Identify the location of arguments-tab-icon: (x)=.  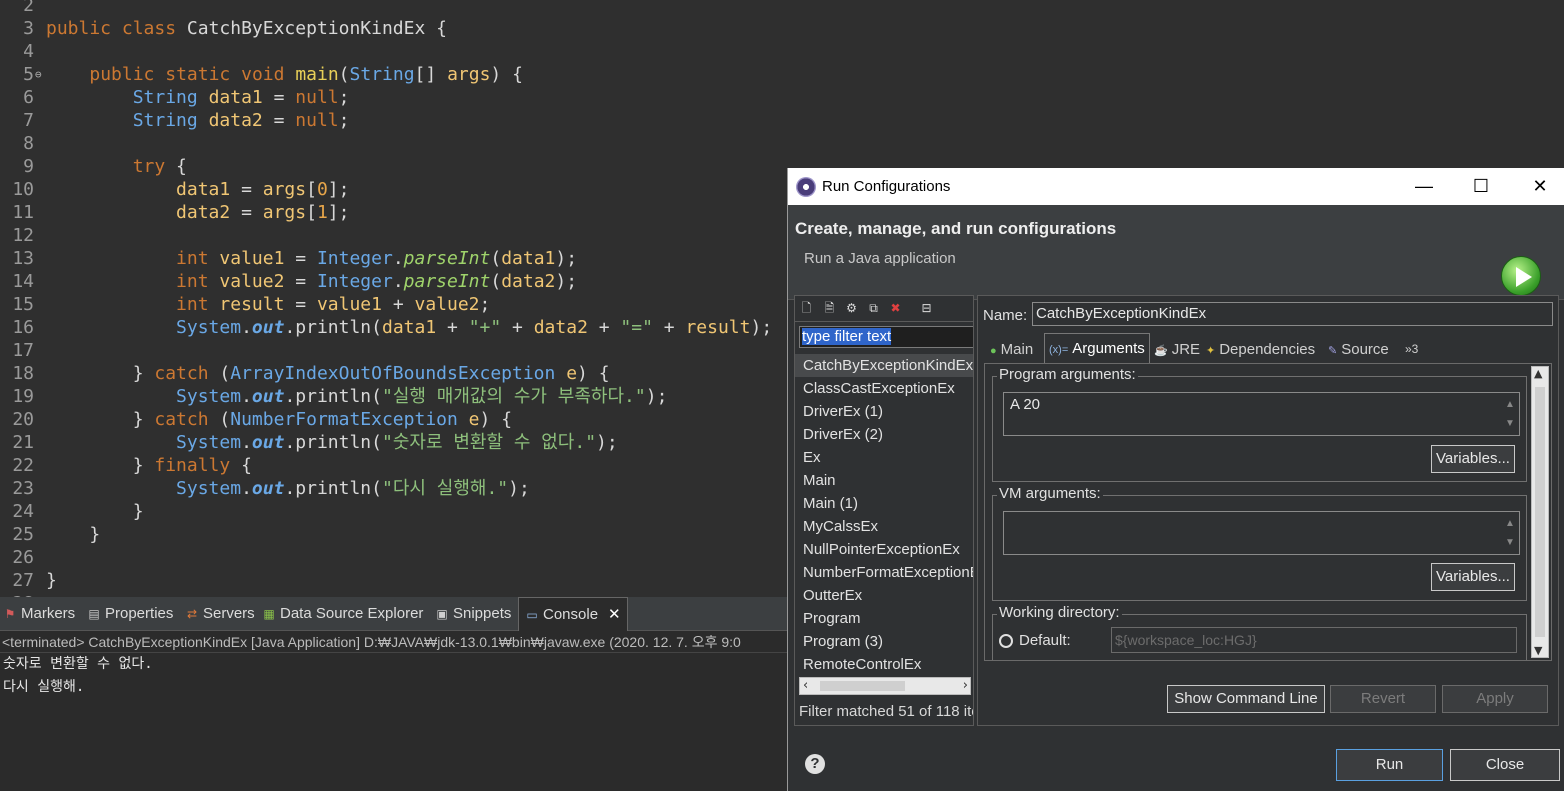
(1059, 350).